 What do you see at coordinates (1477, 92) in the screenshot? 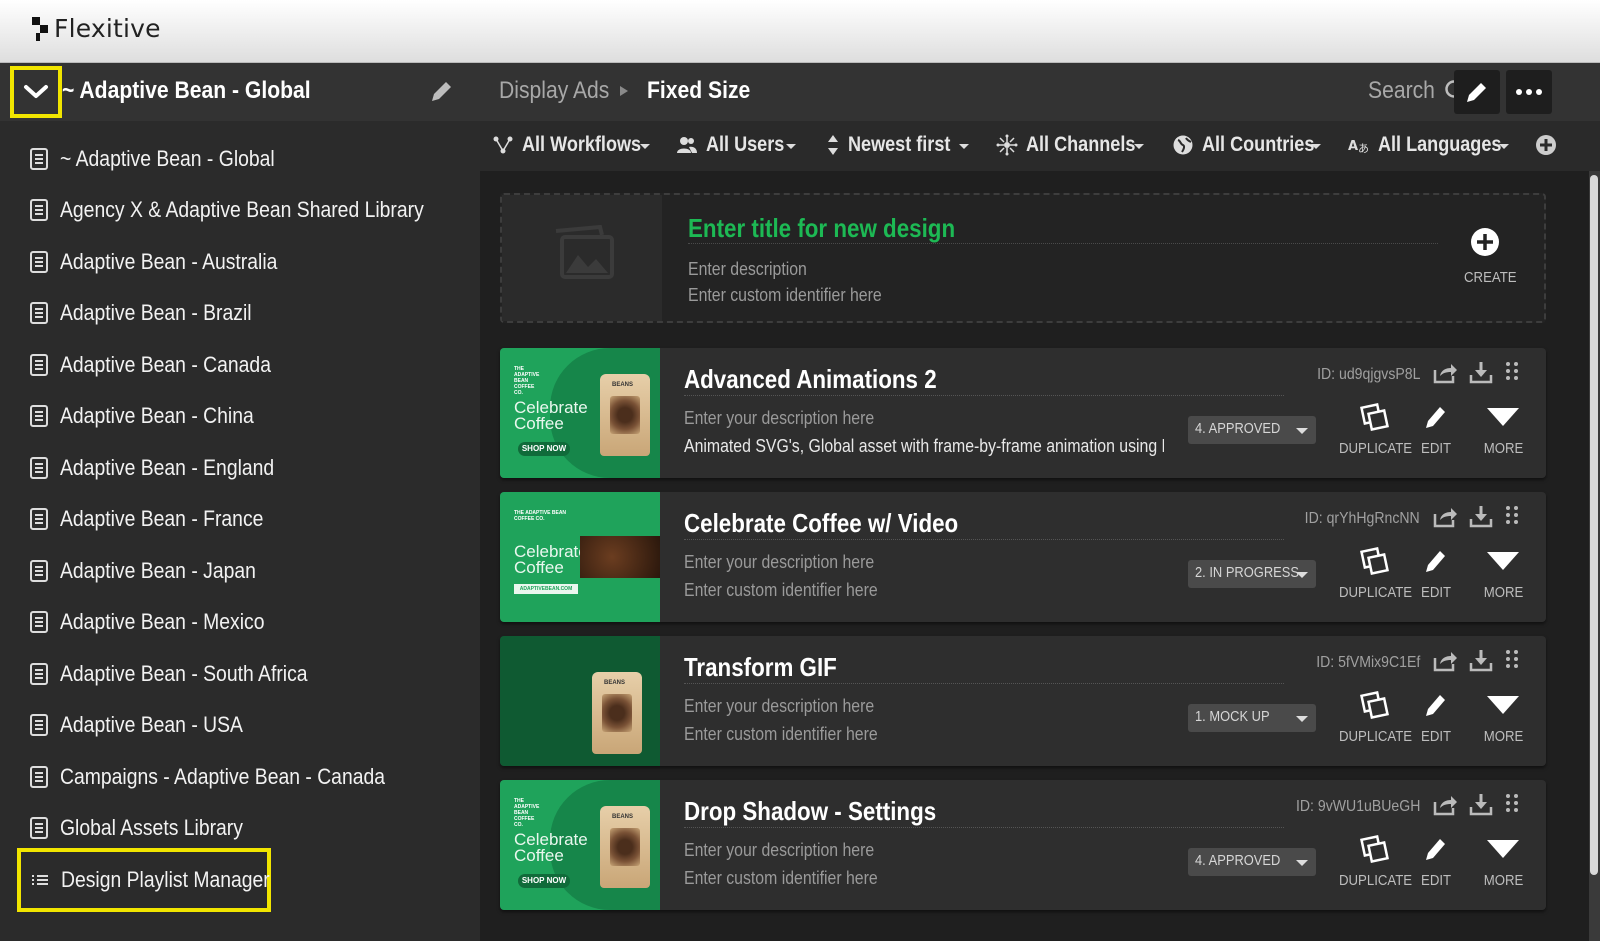
I see `edit-button` at bounding box center [1477, 92].